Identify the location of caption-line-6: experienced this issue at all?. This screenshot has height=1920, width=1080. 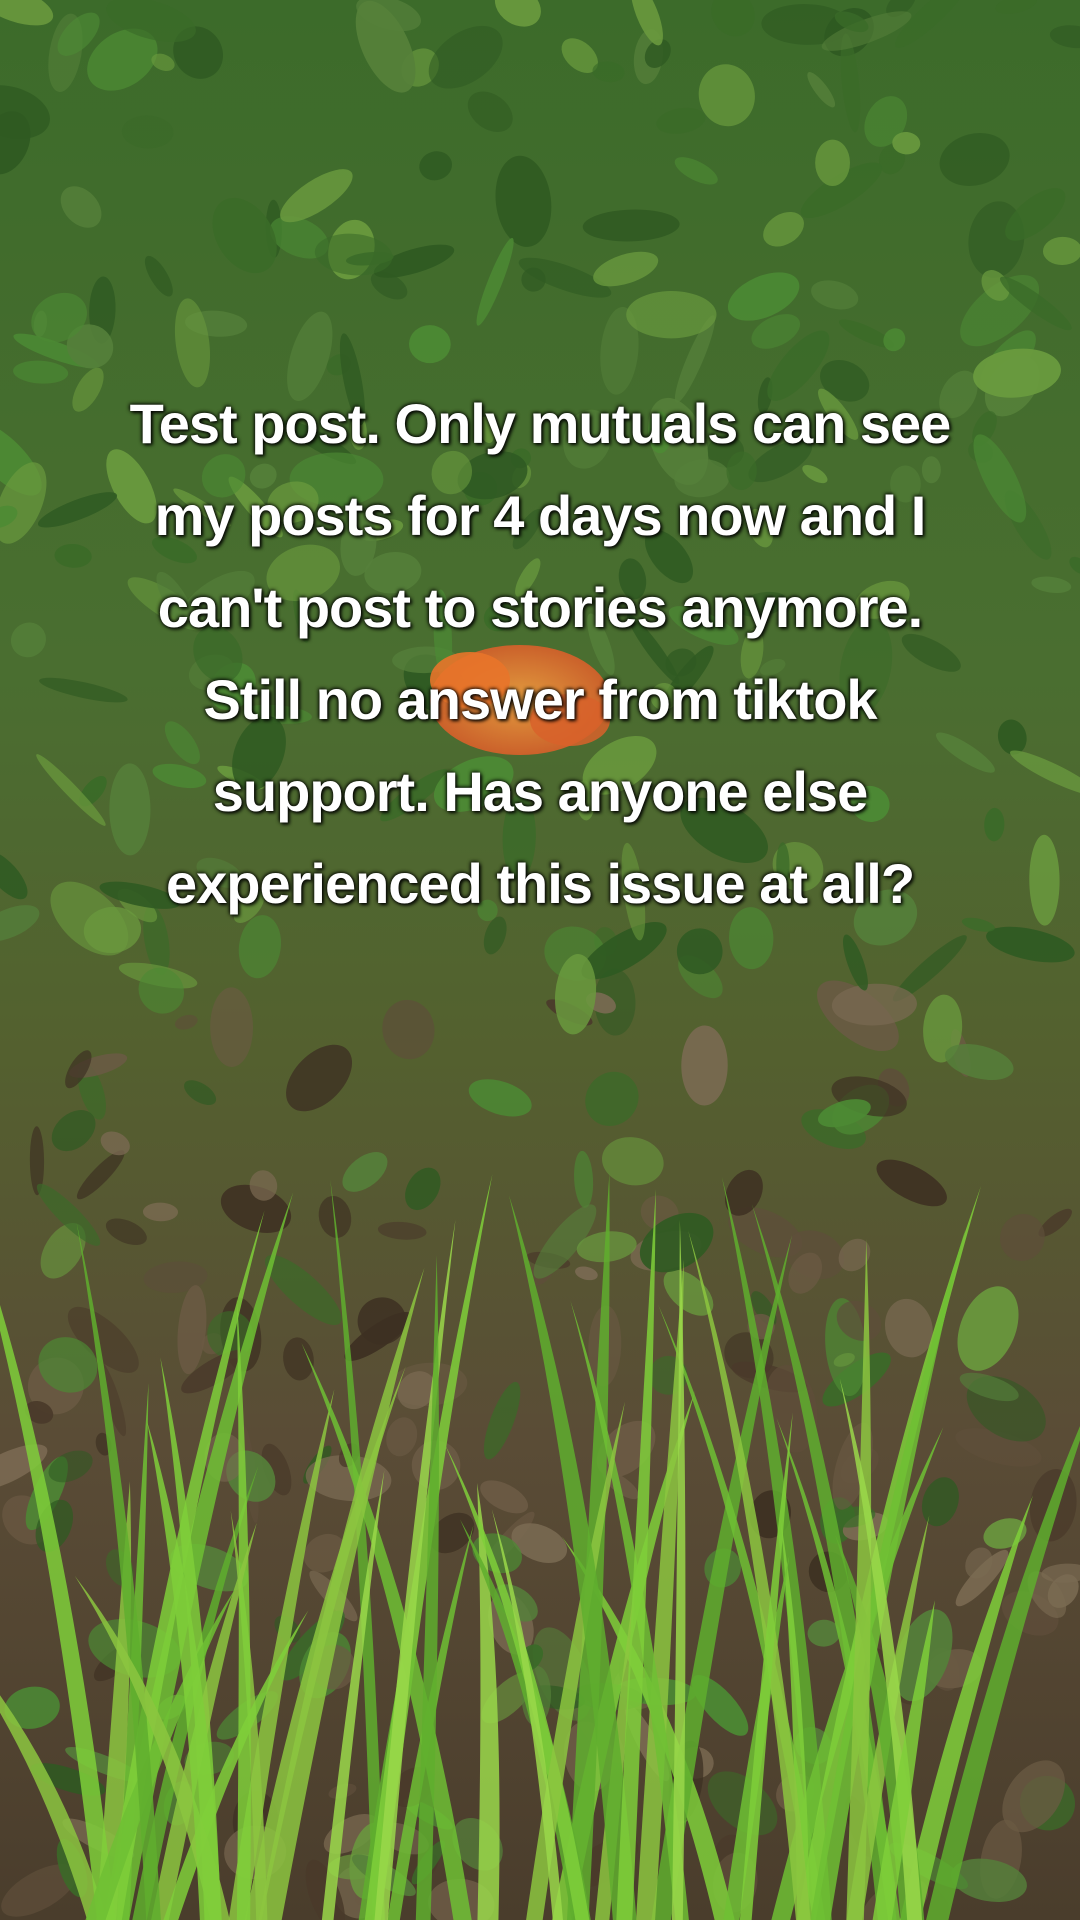
(540, 883).